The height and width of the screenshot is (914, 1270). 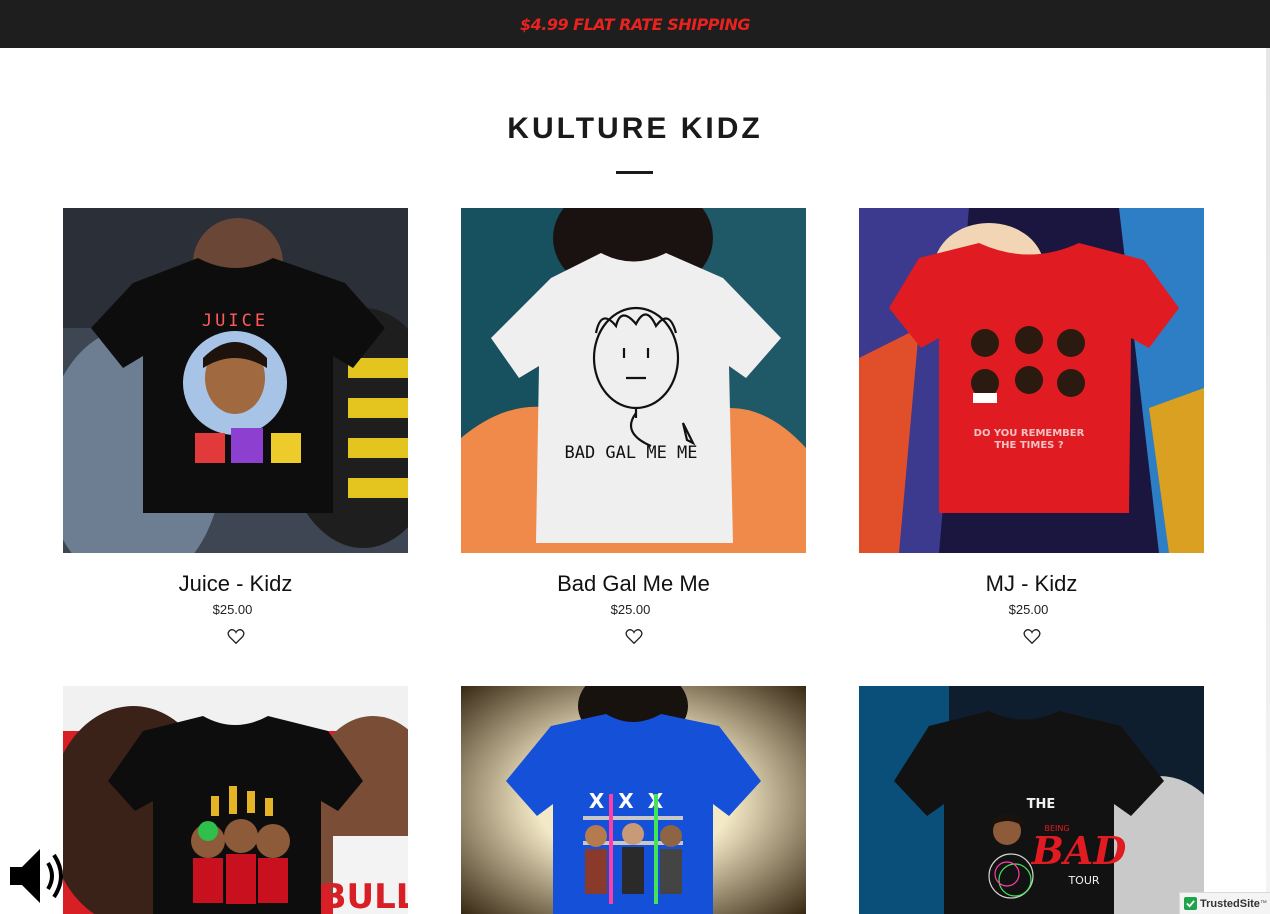 What do you see at coordinates (1029, 445) in the screenshot?
I see `svg-text: THE TIMES ?` at bounding box center [1029, 445].